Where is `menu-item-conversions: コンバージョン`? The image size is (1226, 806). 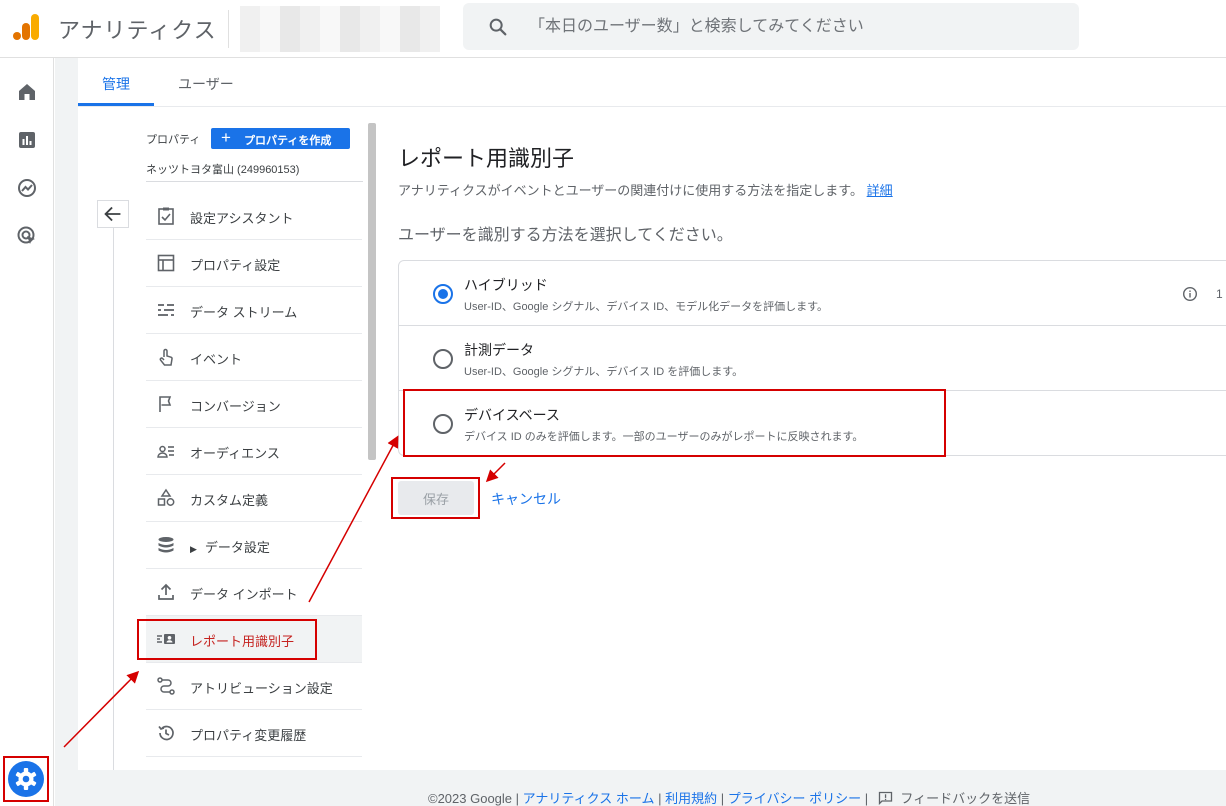
menu-item-conversions: コンバージョン is located at coordinates (254, 404).